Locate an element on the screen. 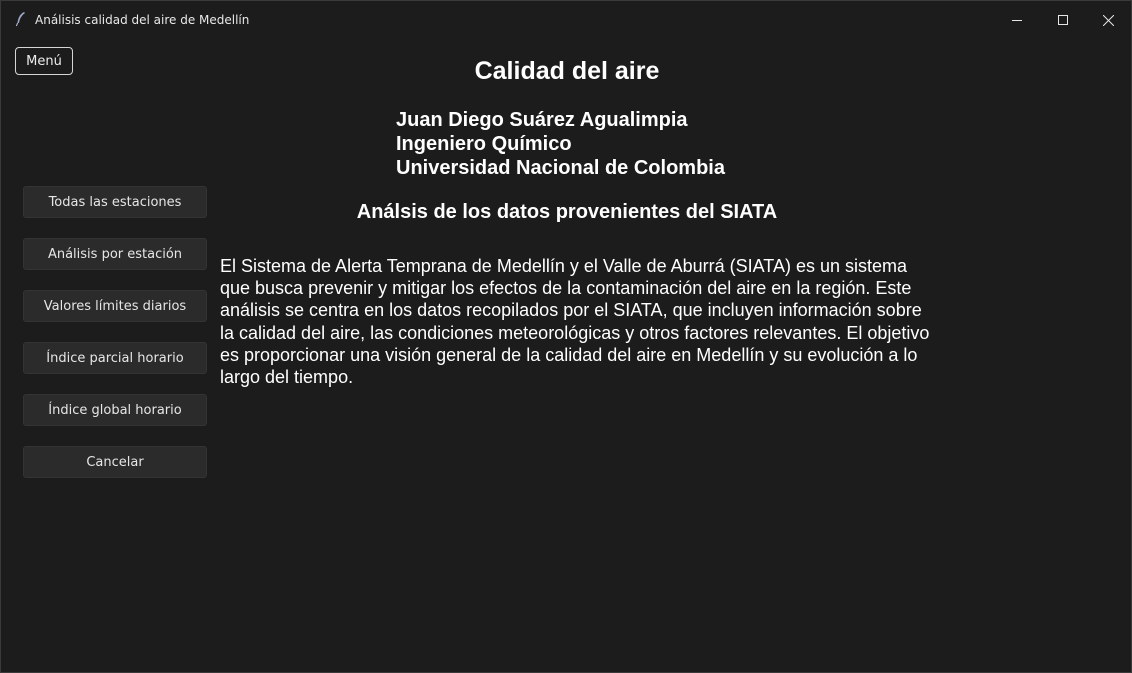  author-name: Juan Diego Suárez Agualimpia is located at coordinates (542, 120).